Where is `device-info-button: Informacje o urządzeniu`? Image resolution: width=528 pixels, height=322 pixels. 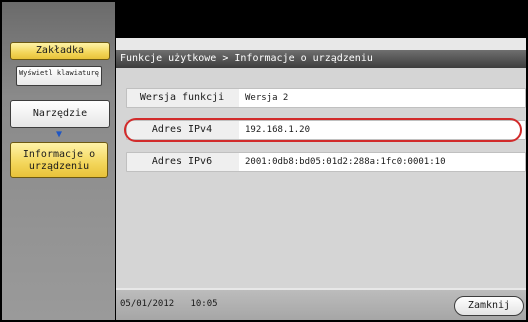
device-info-button: Informacje o urządzeniu is located at coordinates (59, 160).